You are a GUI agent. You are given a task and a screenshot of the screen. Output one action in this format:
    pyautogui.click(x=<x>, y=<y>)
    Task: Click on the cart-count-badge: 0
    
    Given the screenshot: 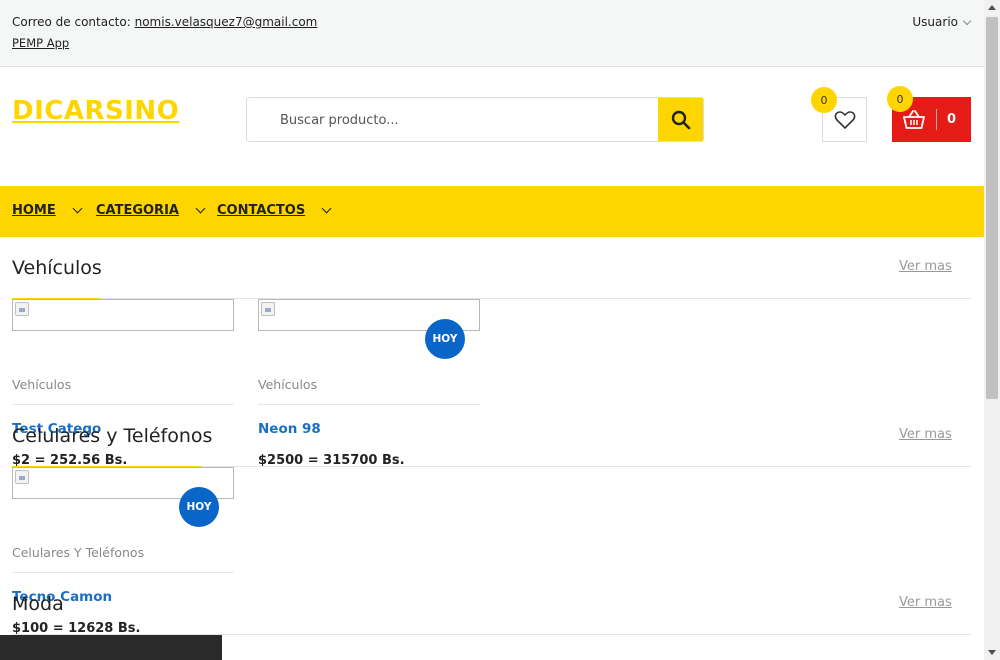 What is the action you would take?
    pyautogui.click(x=900, y=99)
    